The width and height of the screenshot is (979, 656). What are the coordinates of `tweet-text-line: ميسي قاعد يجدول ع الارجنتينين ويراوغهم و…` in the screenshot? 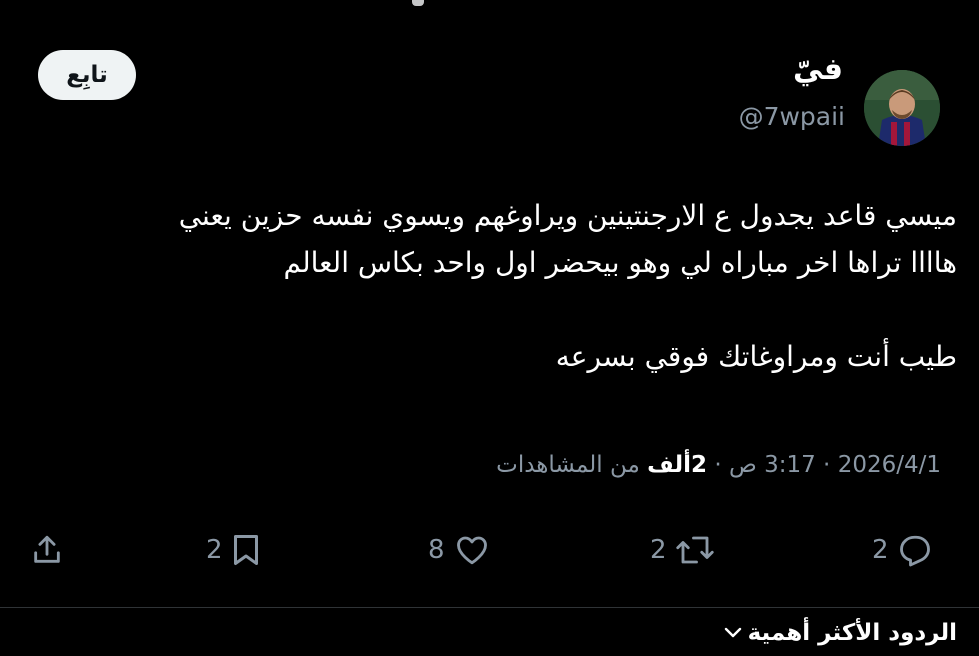 It's located at (567, 215).